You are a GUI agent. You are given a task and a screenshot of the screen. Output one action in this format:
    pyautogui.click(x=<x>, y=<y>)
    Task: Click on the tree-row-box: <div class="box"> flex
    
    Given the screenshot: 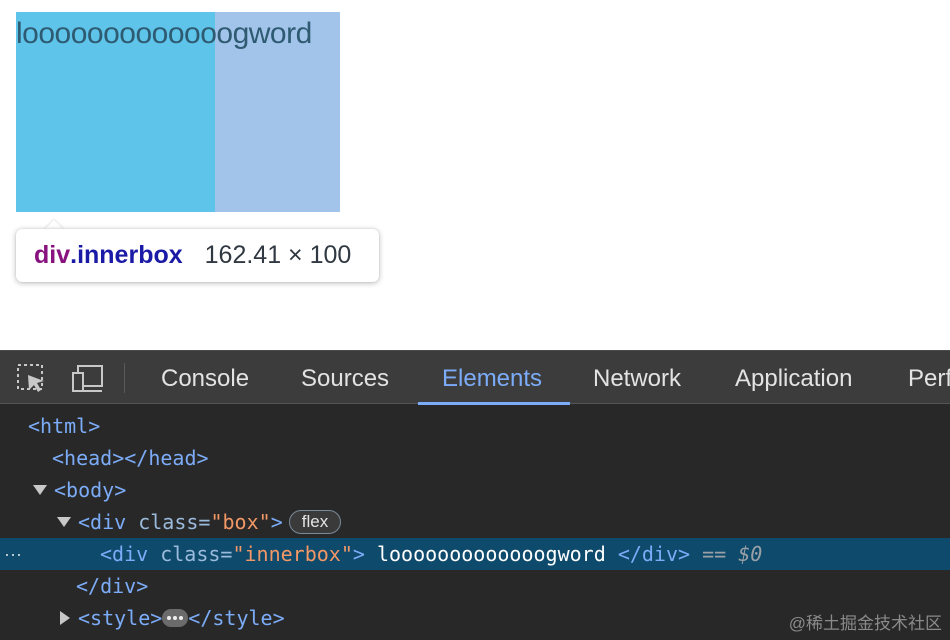 What is the action you would take?
    pyautogui.click(x=475, y=522)
    